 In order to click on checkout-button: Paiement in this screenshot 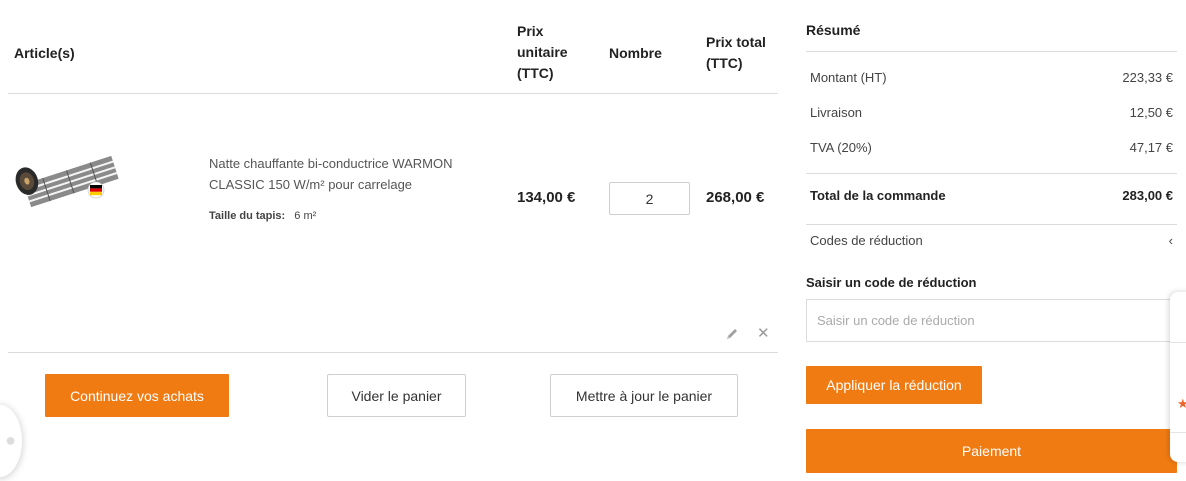, I will do `click(991, 451)`.